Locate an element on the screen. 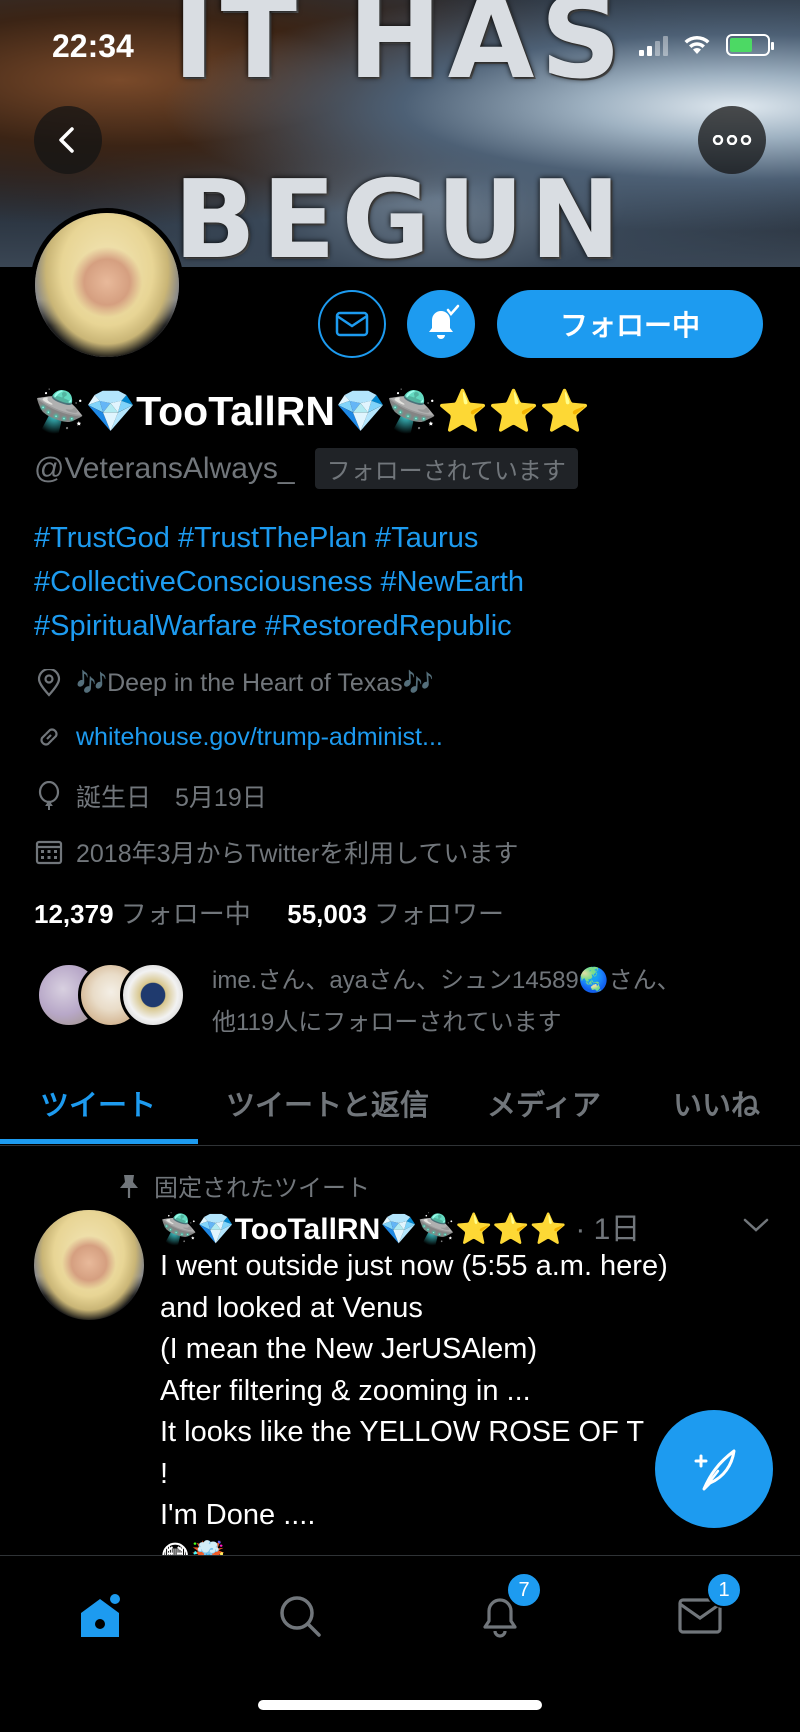 The width and height of the screenshot is (800, 1732). birthday-label: 誕生日 is located at coordinates (114, 798).